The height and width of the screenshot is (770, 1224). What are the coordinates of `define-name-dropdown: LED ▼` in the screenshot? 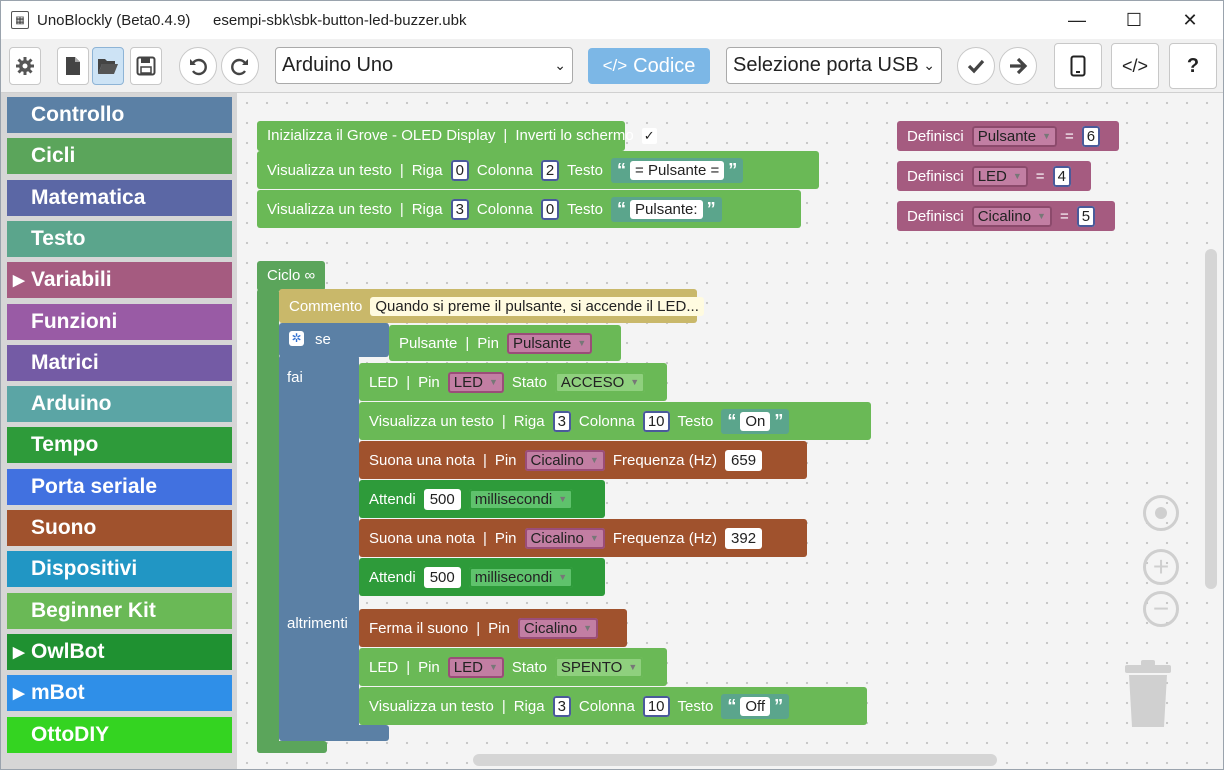 It's located at (999, 176).